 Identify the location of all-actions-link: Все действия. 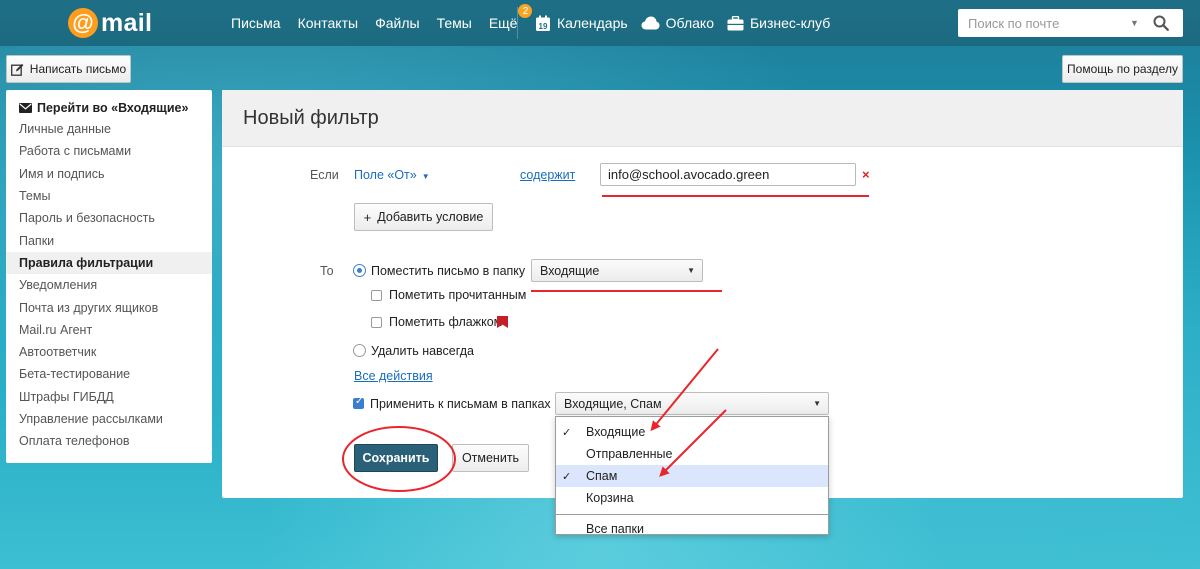
(393, 376).